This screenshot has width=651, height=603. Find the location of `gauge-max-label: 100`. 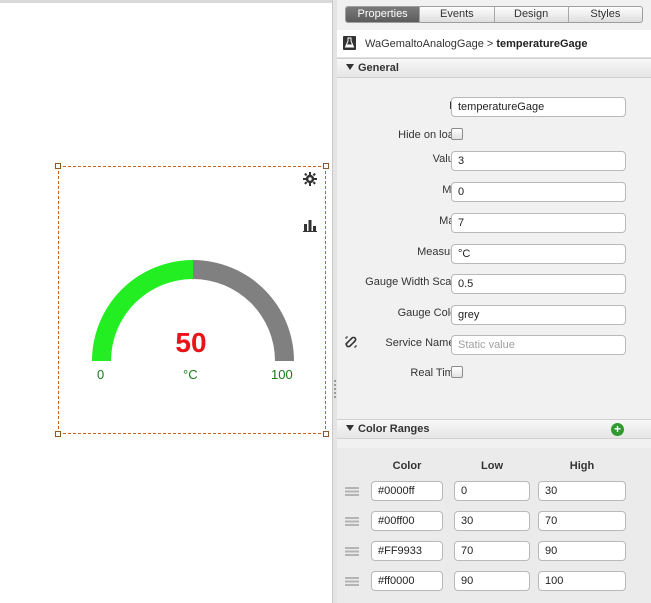

gauge-max-label: 100 is located at coordinates (282, 374).